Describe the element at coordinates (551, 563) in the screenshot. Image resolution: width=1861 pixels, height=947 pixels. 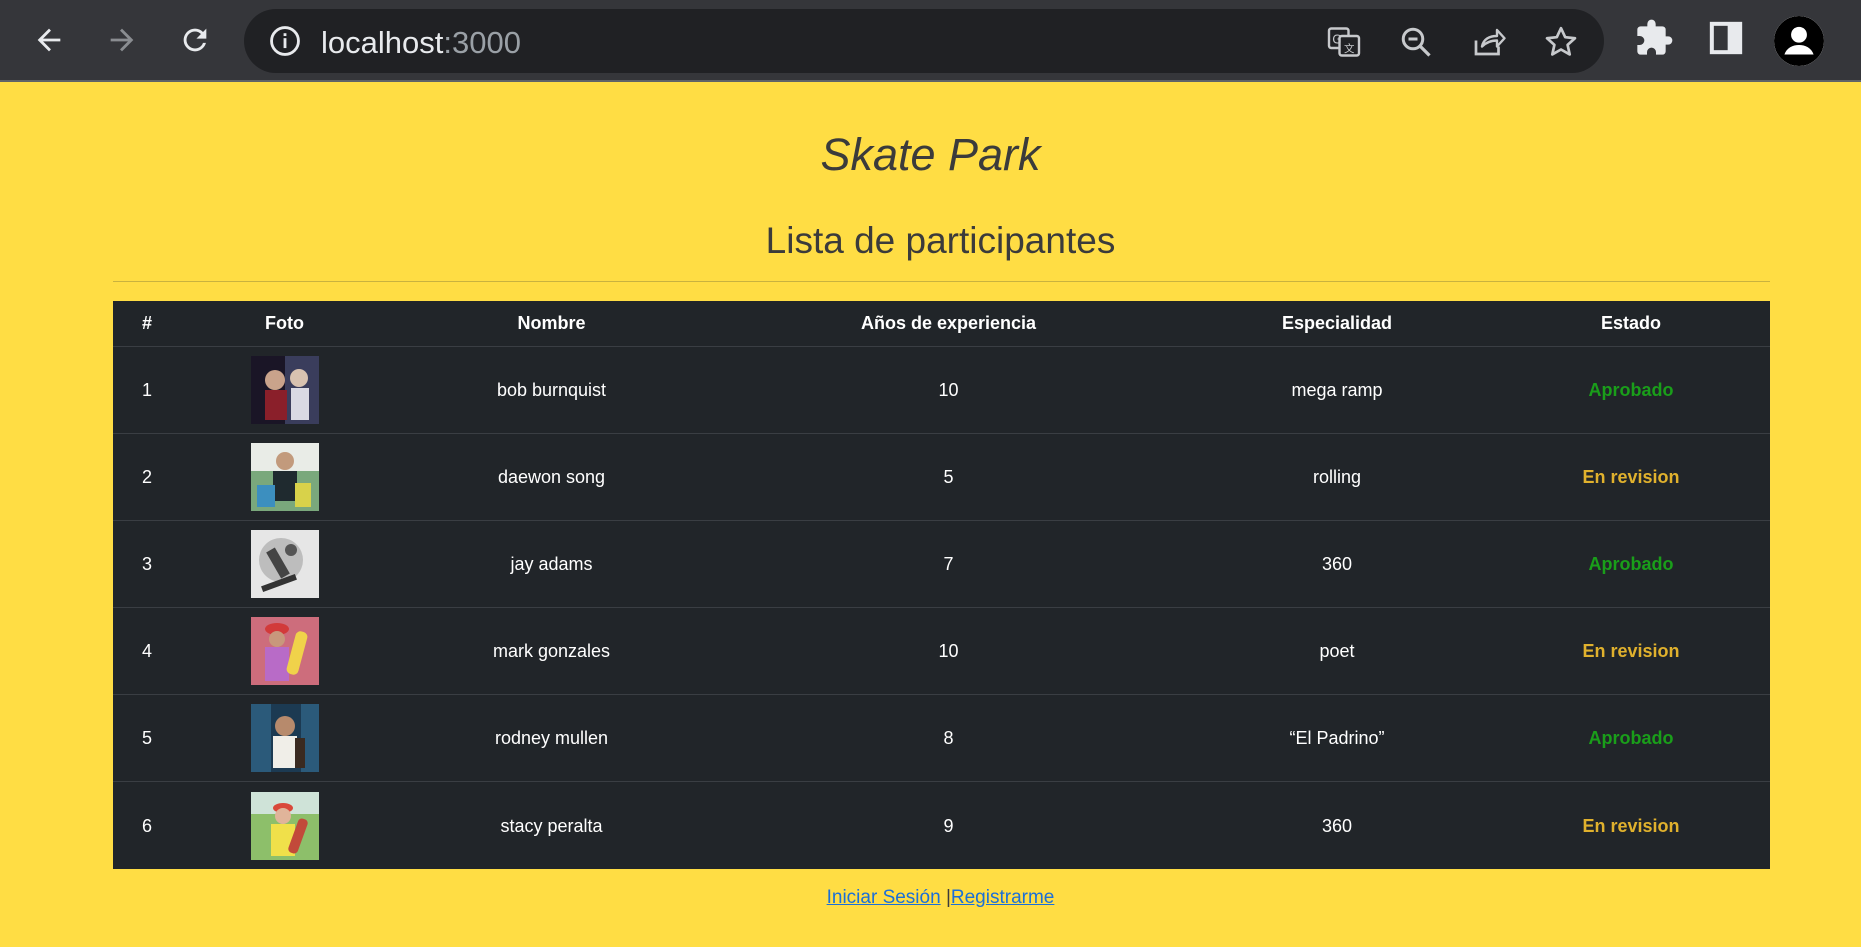
I see `skater-name: jay adams` at that location.